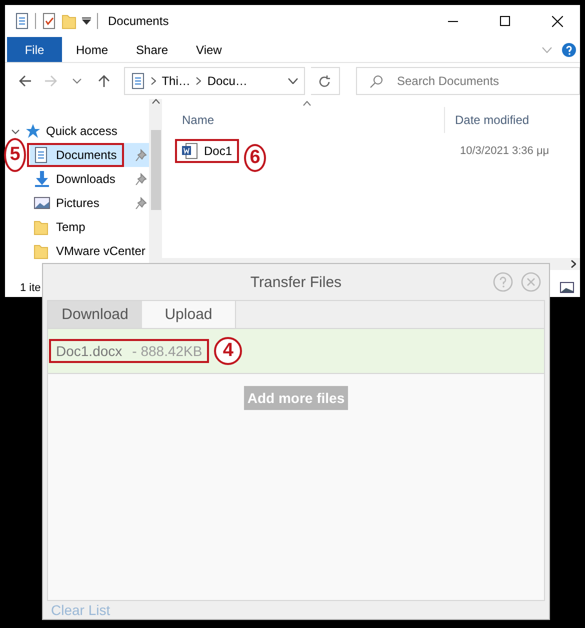 Image resolution: width=585 pixels, height=628 pixels. I want to click on callout-number: 6, so click(255, 158).